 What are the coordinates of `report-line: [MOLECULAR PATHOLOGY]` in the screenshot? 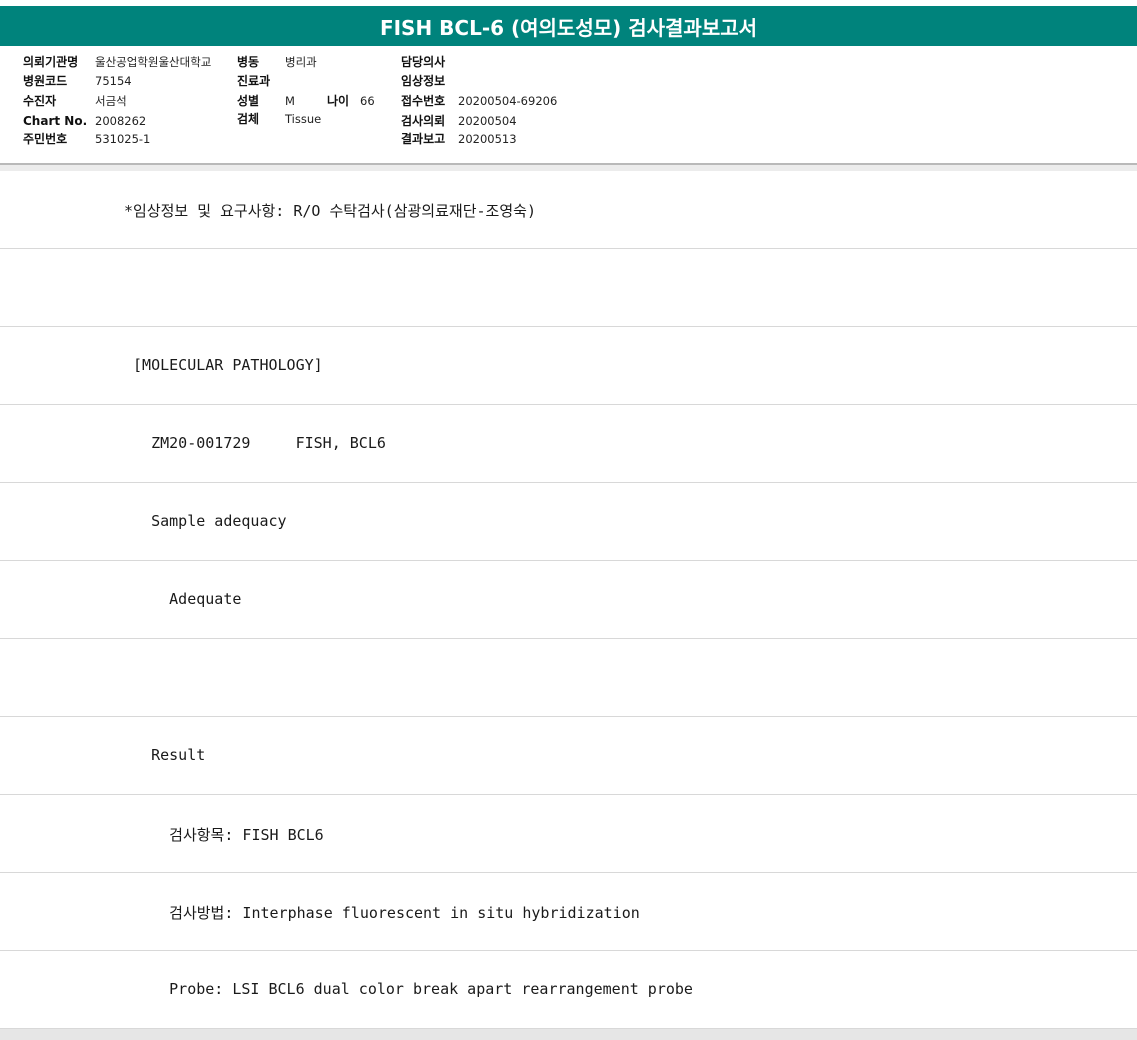 It's located at (568, 366).